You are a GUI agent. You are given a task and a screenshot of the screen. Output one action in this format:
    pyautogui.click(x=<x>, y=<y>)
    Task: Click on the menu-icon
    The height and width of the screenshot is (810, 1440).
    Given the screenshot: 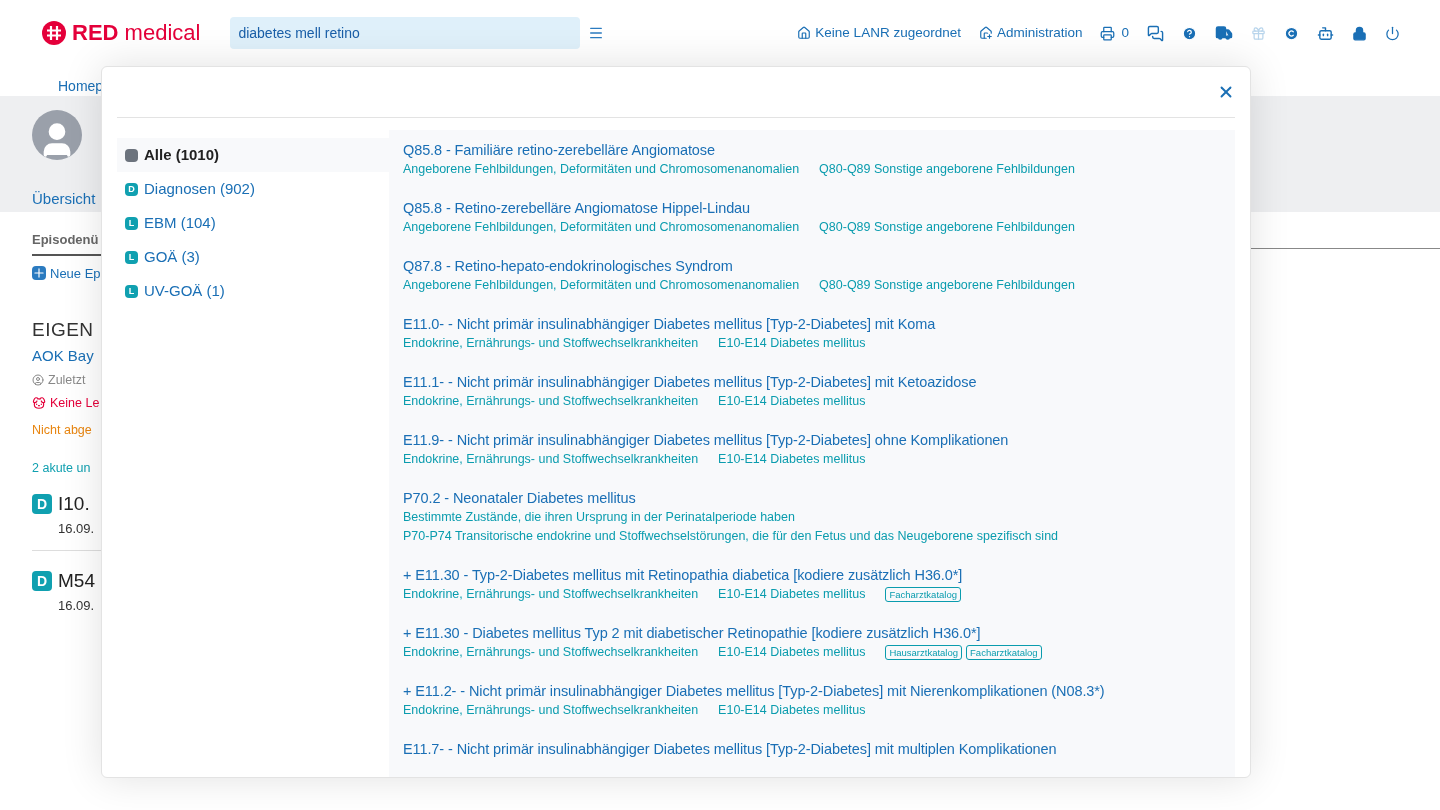 What is the action you would take?
    pyautogui.click(x=596, y=33)
    